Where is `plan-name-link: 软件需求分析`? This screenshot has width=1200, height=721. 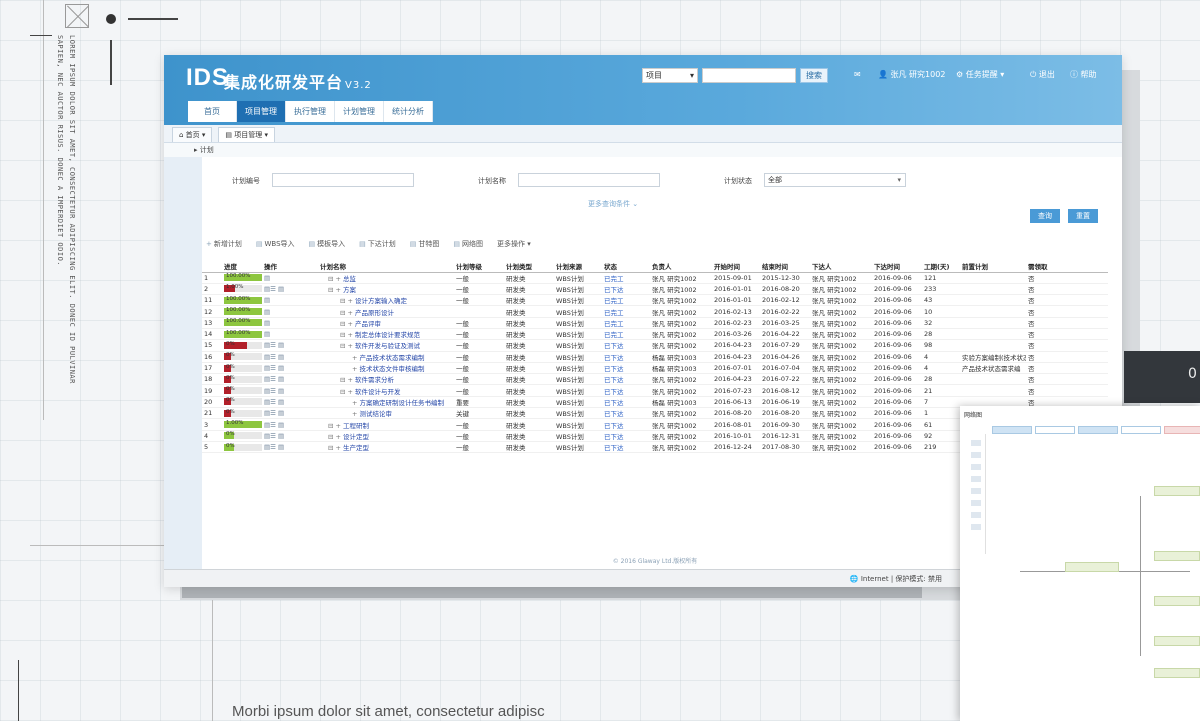 plan-name-link: 软件需求分析 is located at coordinates (374, 380).